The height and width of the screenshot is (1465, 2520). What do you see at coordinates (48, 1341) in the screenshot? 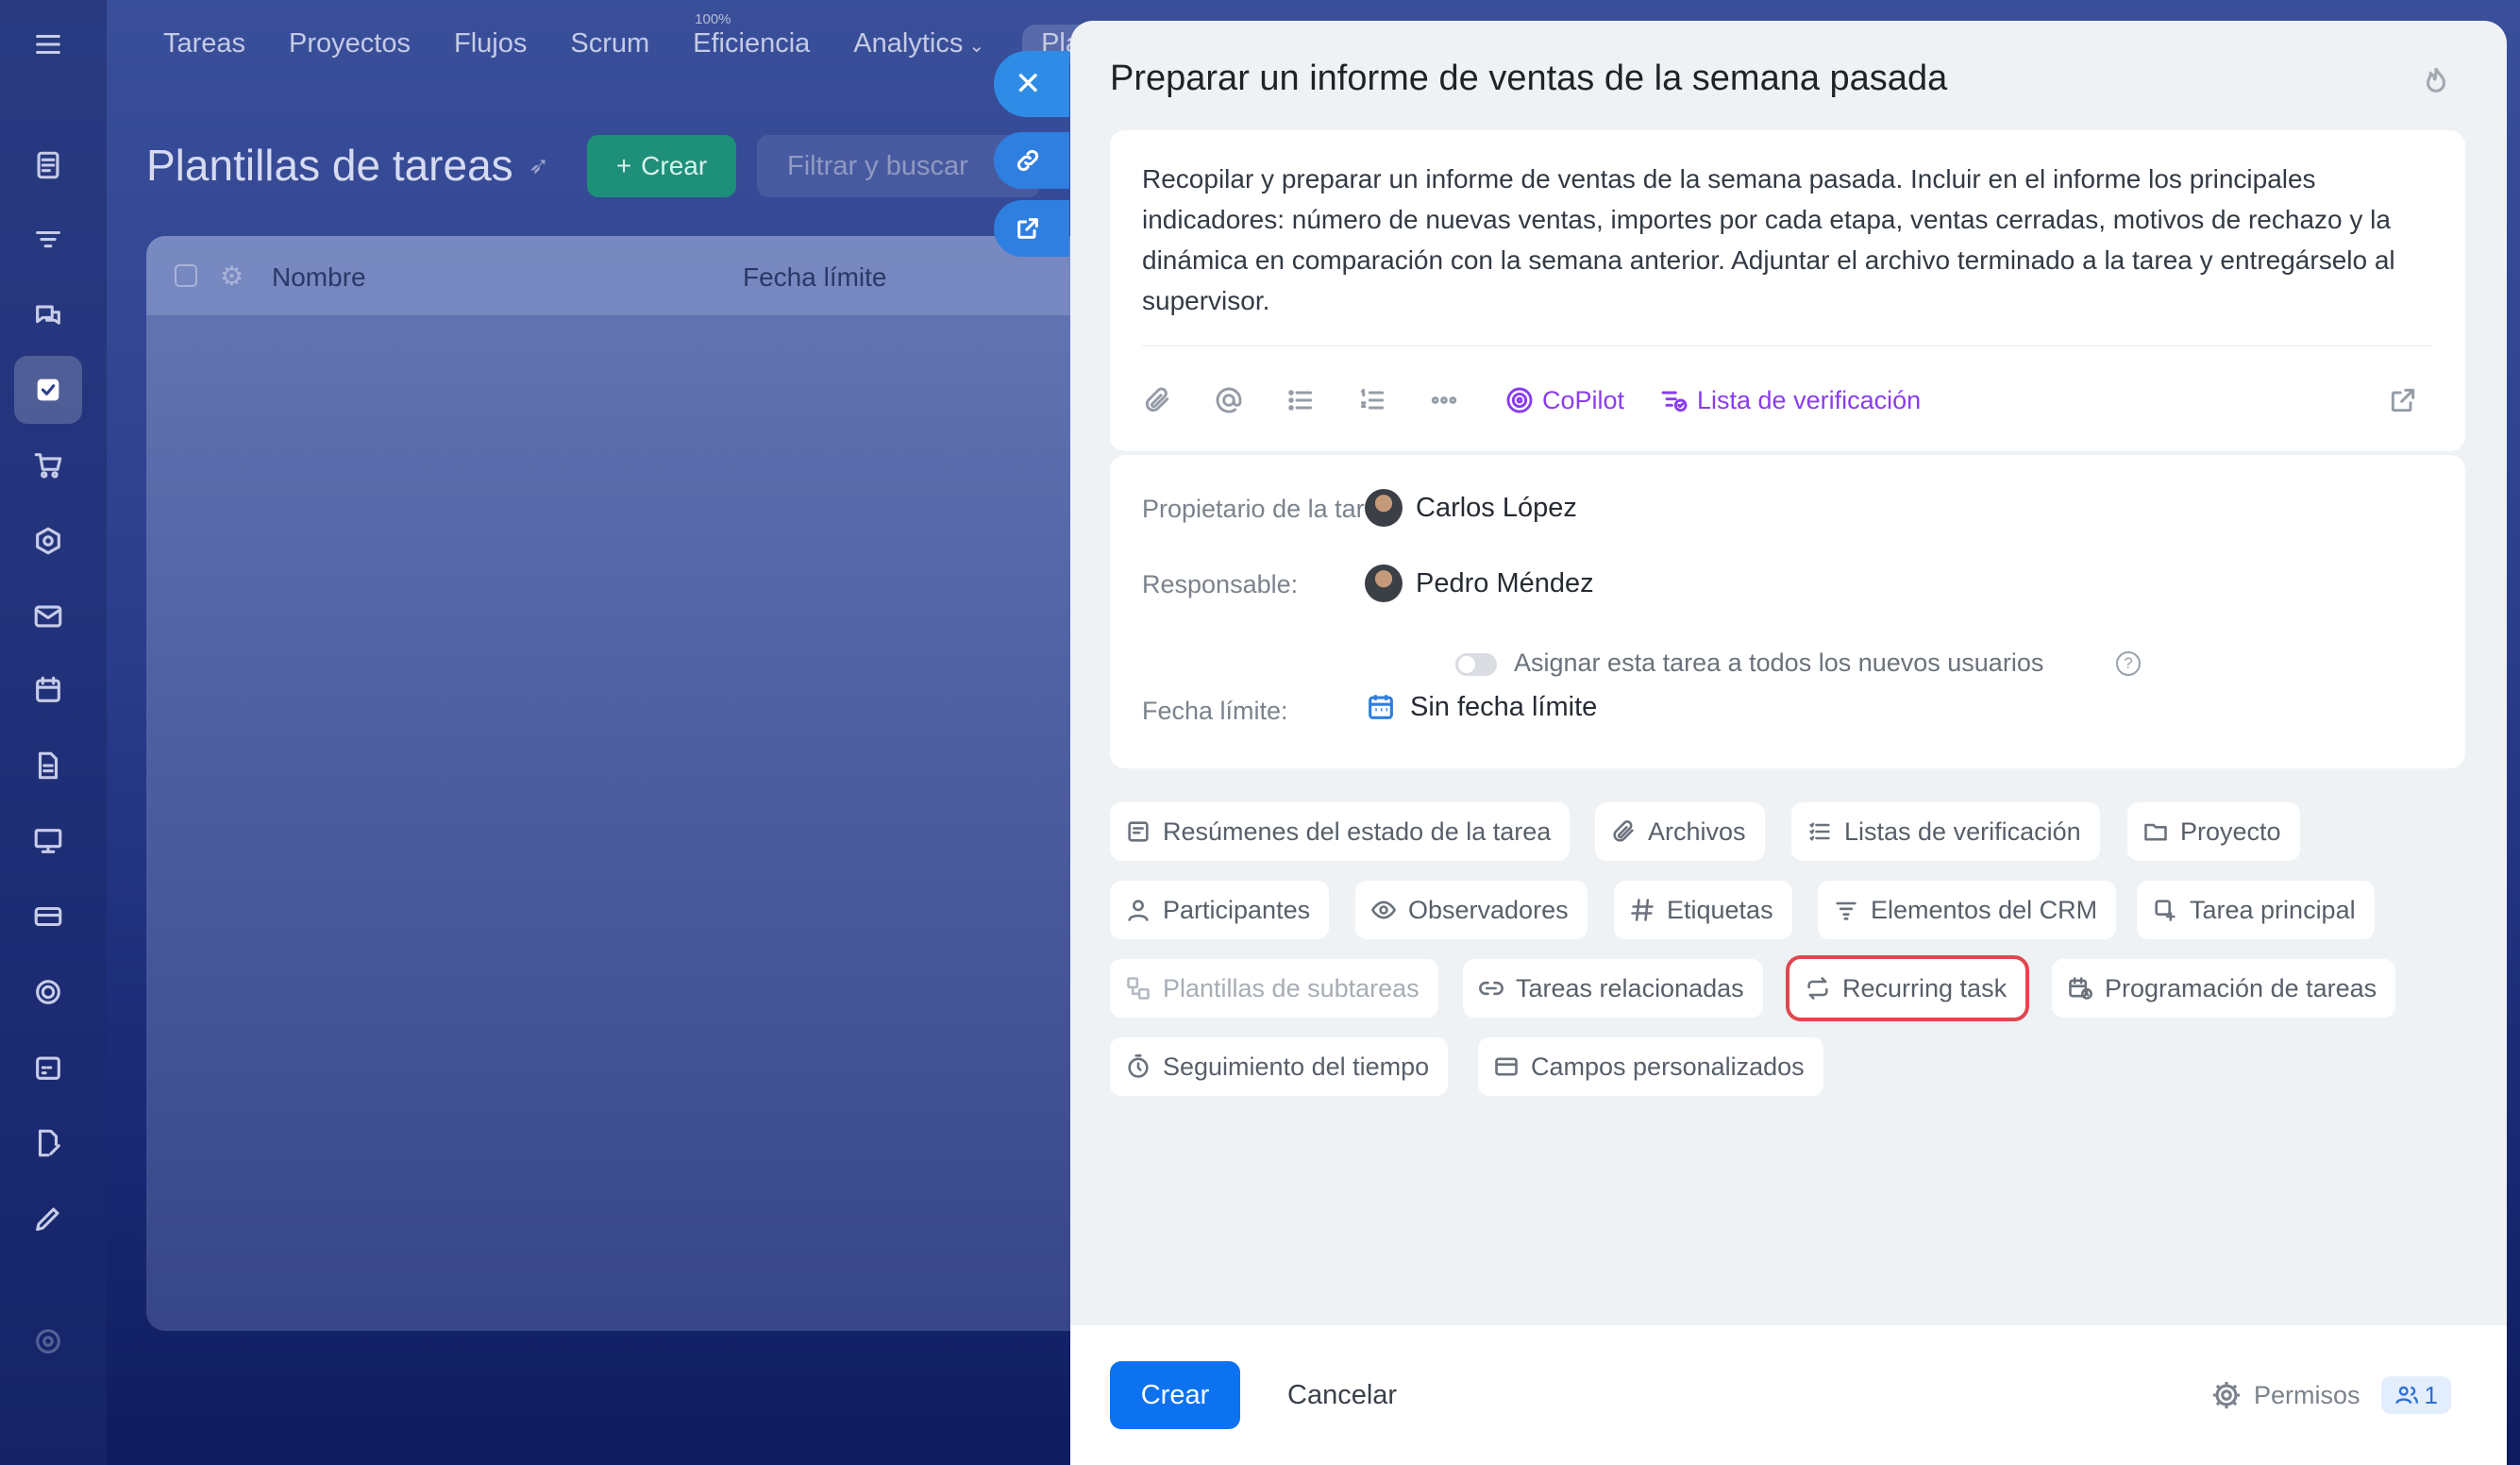
I see `settings-icon` at bounding box center [48, 1341].